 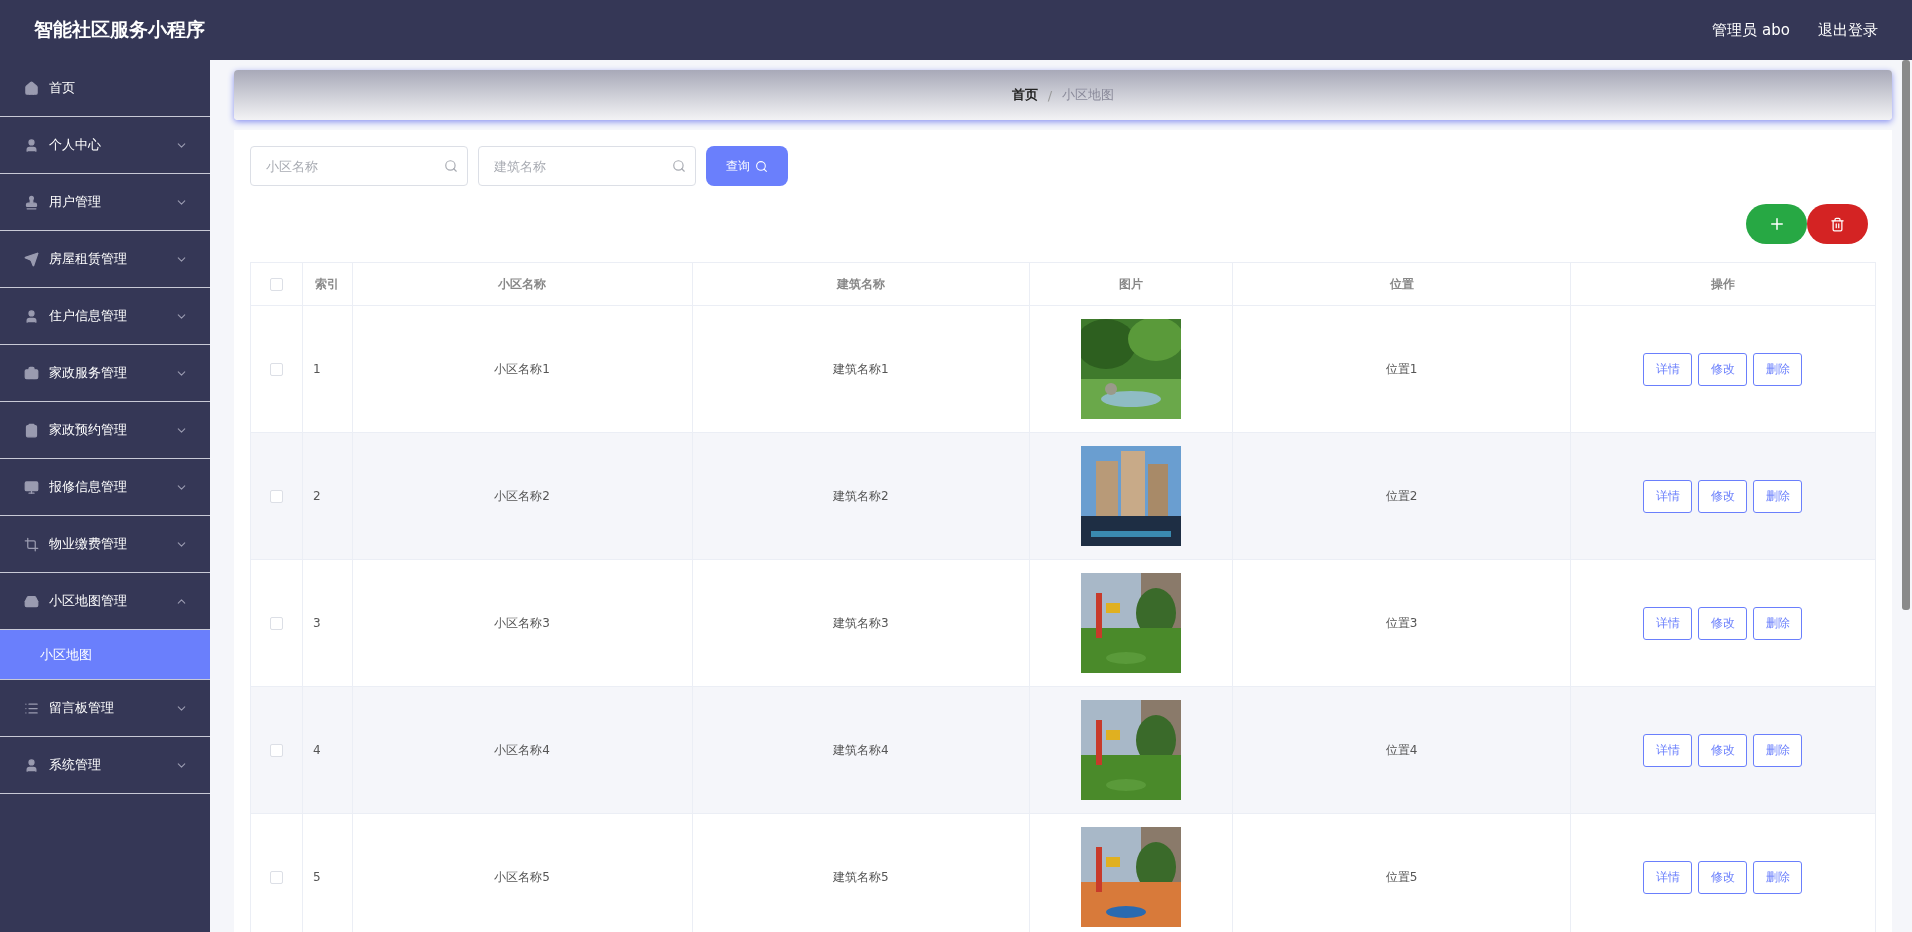 What do you see at coordinates (317, 877) in the screenshot?
I see `index-text: 5` at bounding box center [317, 877].